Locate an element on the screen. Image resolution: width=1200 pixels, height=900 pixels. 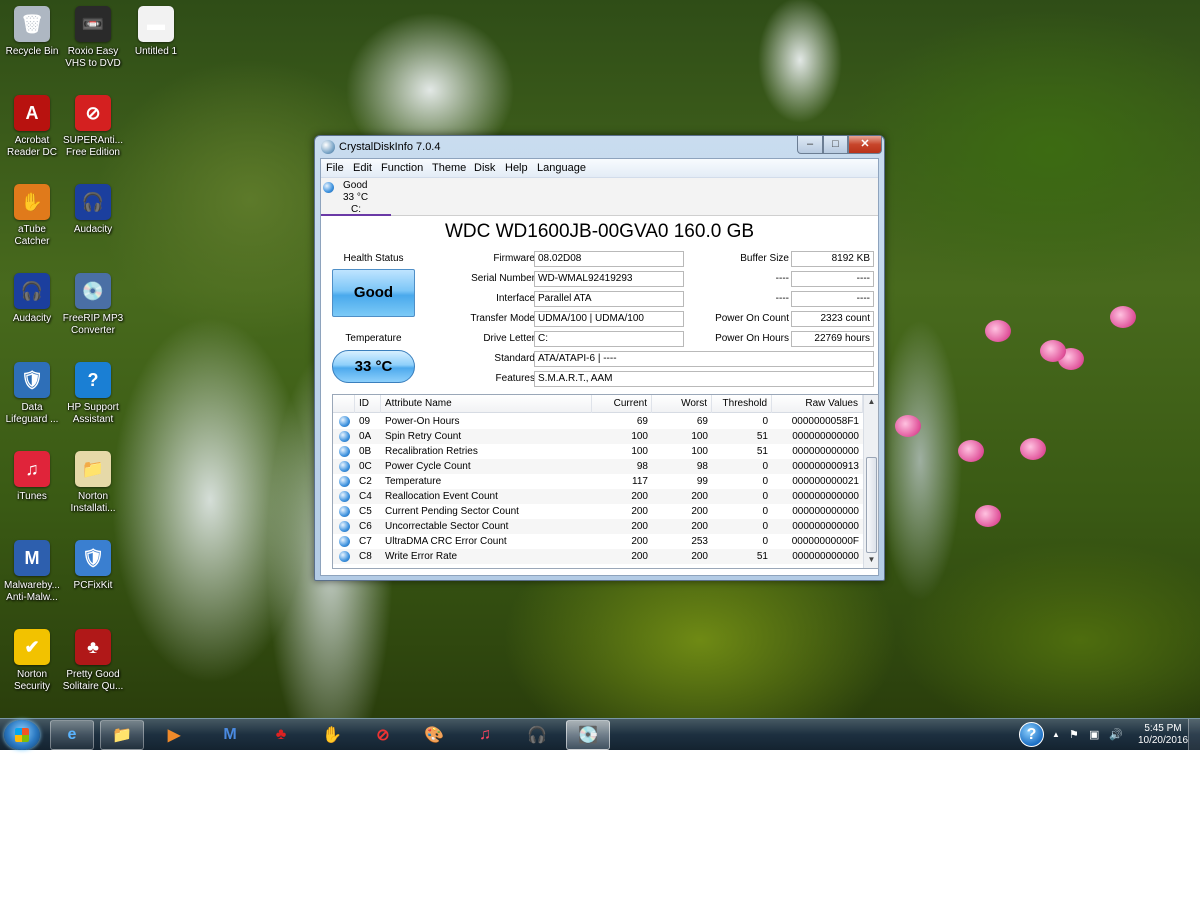
empty-field: ---- is located at coordinates (832, 299).